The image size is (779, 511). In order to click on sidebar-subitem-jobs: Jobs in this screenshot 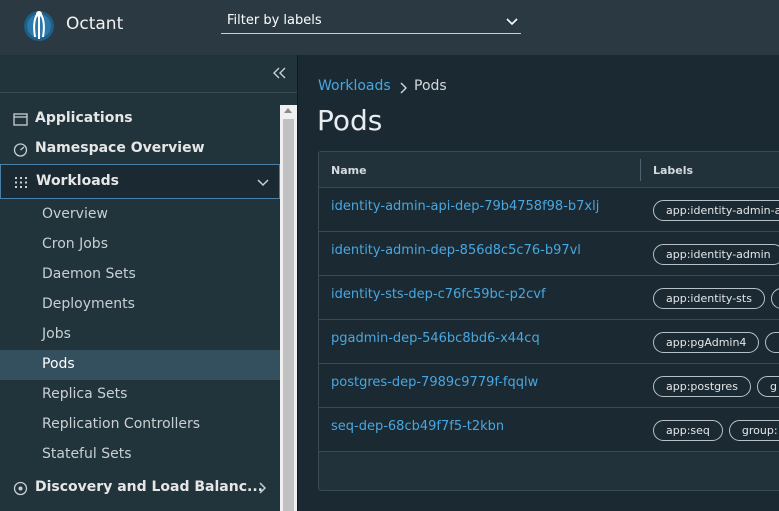, I will do `click(140, 335)`.